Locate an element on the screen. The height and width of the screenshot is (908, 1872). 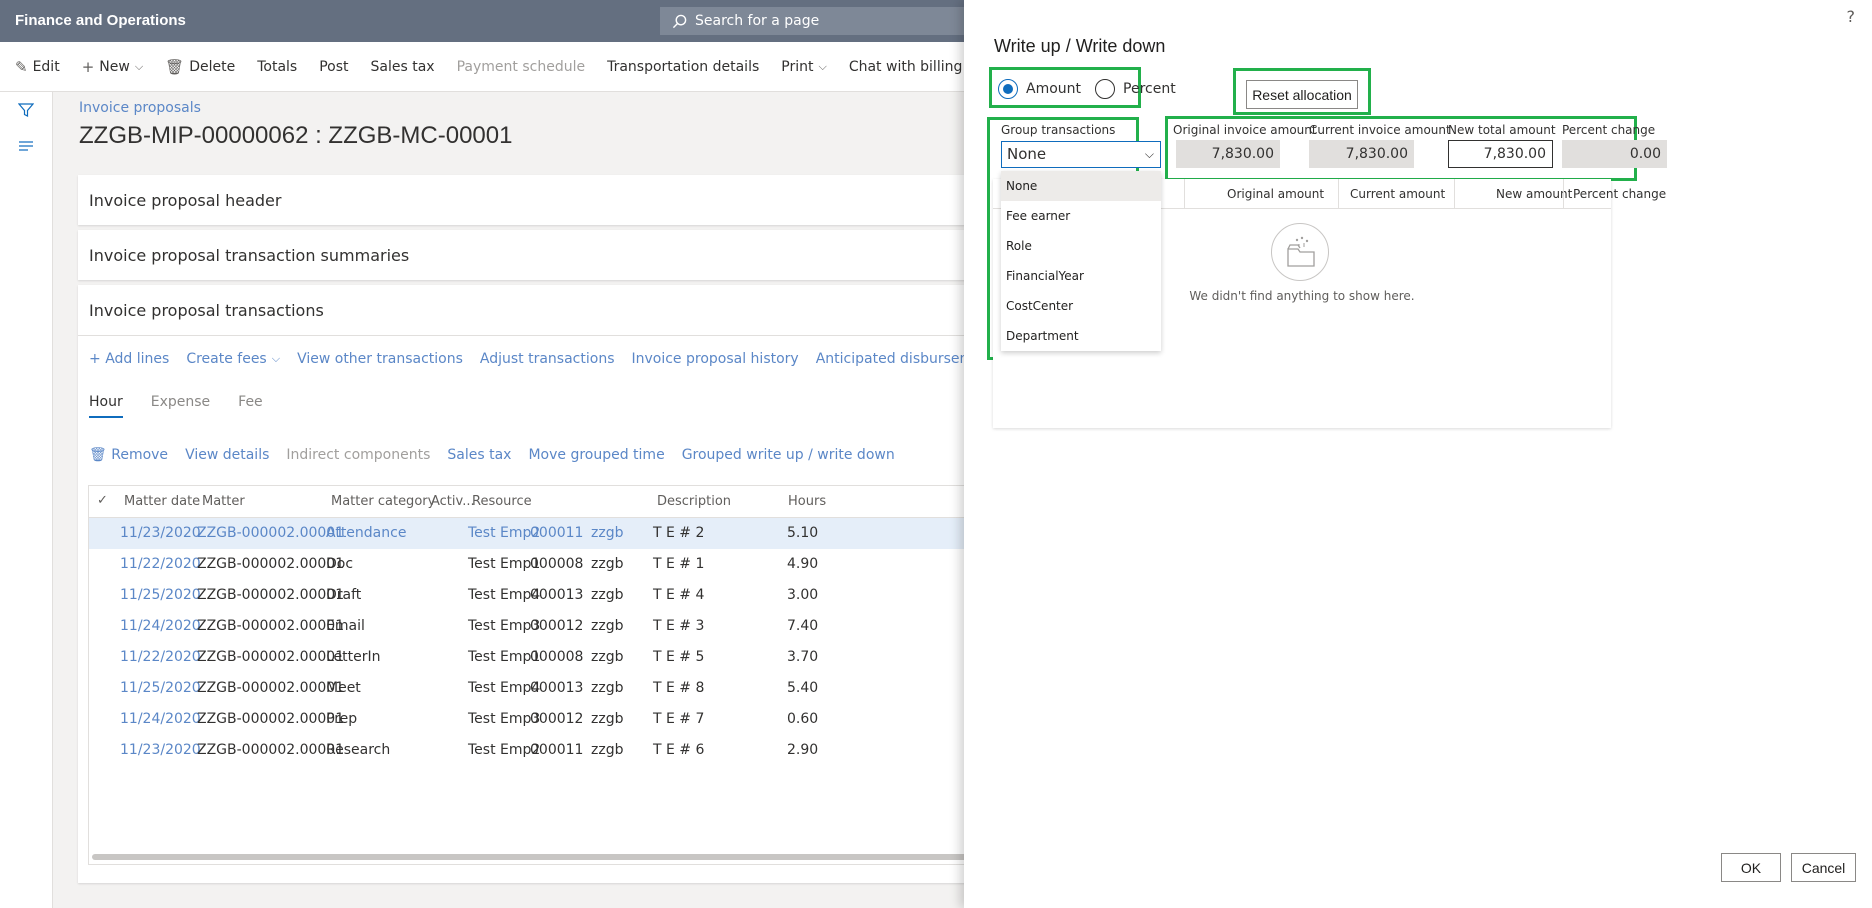
cell-description: T E # 2 is located at coordinates (679, 533).